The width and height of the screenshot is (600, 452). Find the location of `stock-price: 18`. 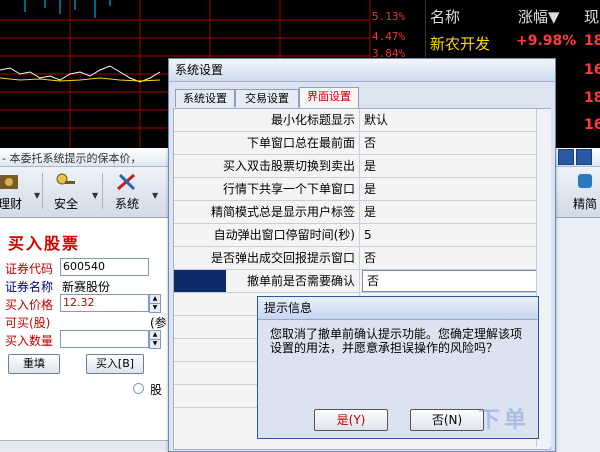

stock-price: 18 is located at coordinates (592, 41).